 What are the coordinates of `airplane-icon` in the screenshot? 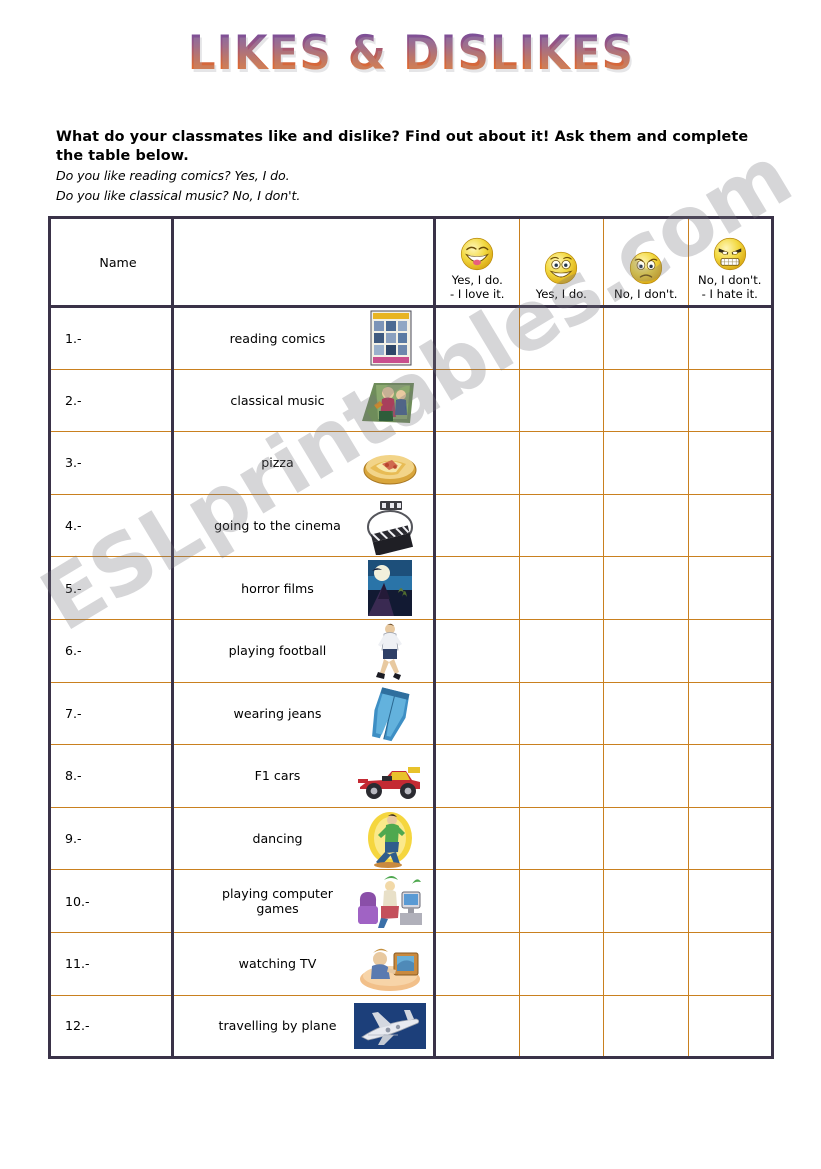 It's located at (390, 1026).